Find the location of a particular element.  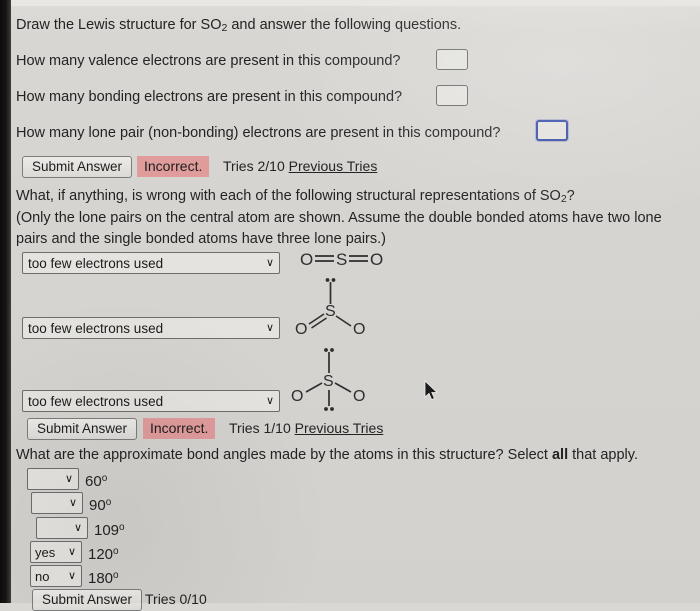

screen-bezel-top is located at coordinates (355, 3).